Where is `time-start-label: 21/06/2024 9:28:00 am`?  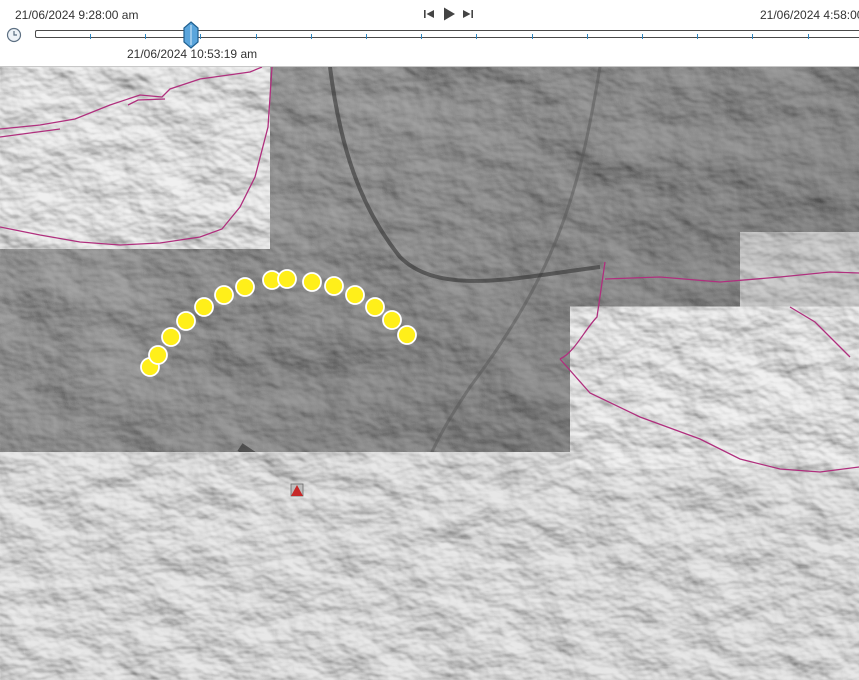 time-start-label: 21/06/2024 9:28:00 am is located at coordinates (77, 15).